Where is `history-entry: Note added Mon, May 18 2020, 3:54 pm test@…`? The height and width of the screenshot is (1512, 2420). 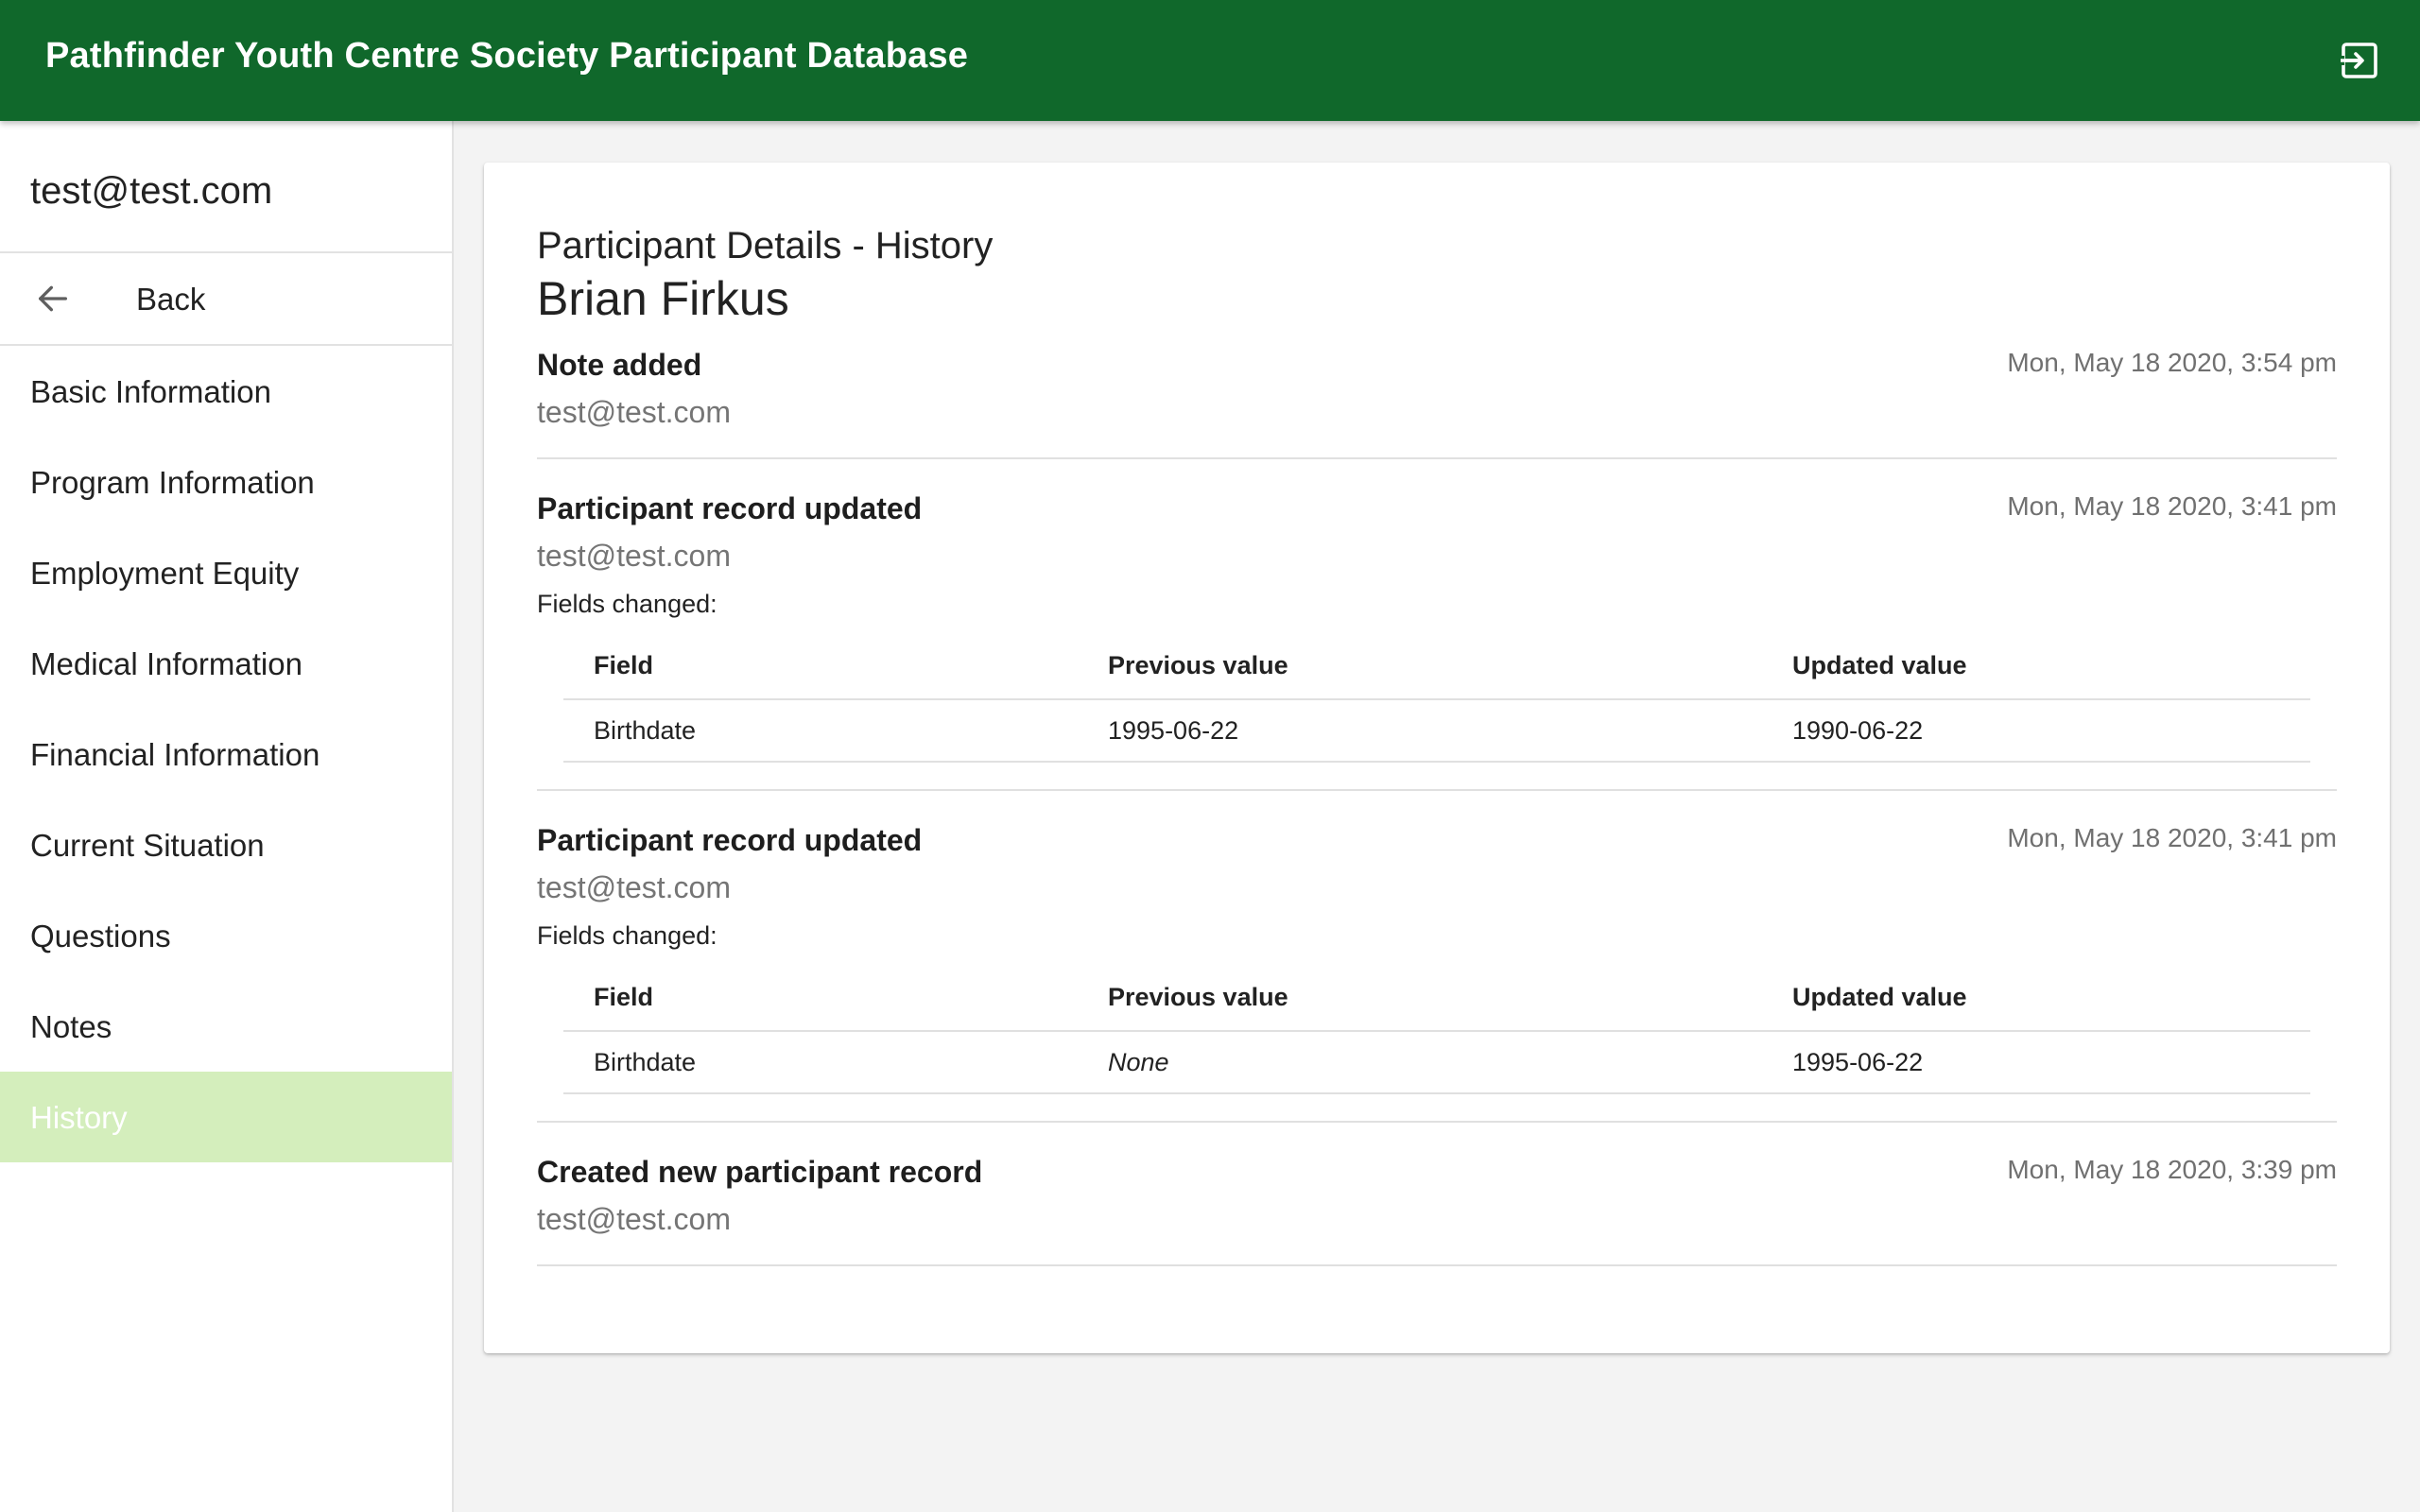
history-entry: Note added Mon, May 18 2020, 3:54 pm test@… is located at coordinates (1437, 403).